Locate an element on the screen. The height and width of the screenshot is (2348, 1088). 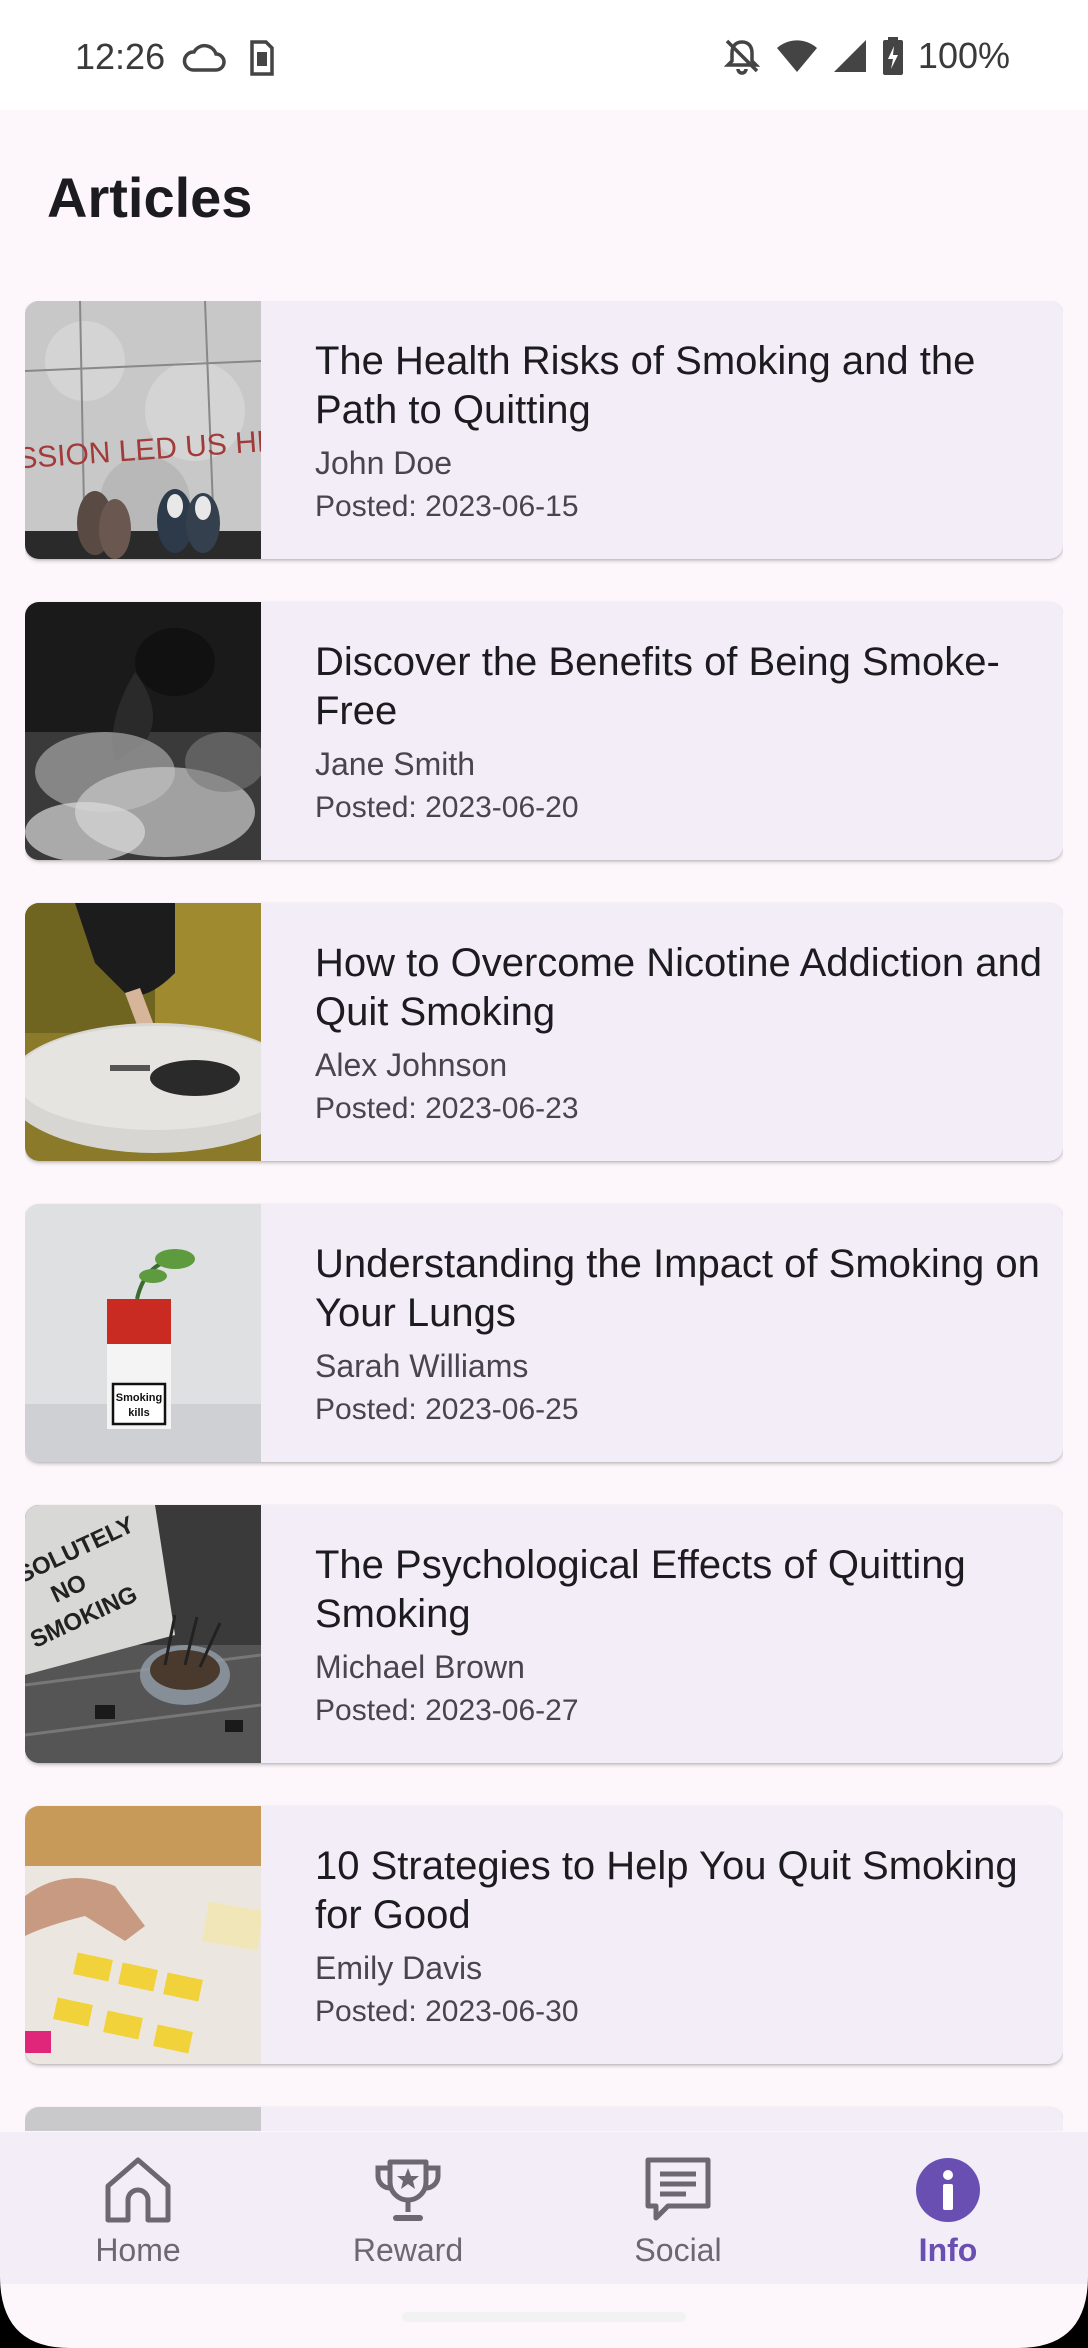
street-shoes-photo: SSION LED US HE is located at coordinates (143, 430).